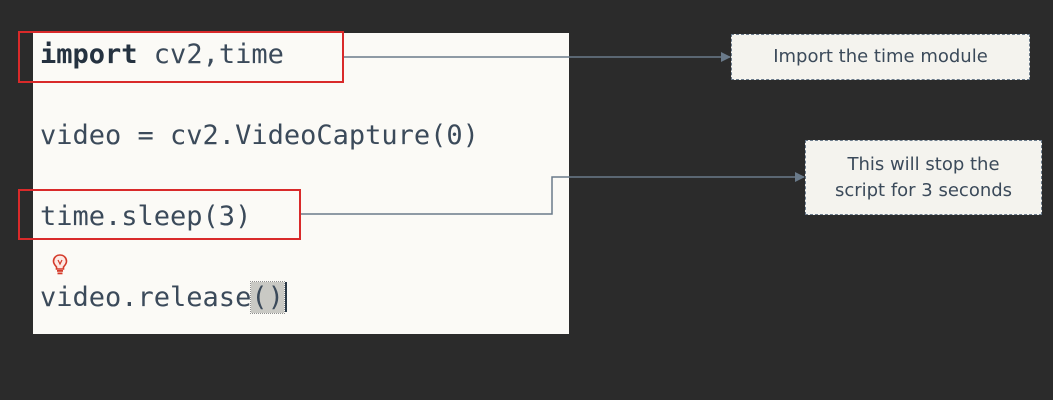 The width and height of the screenshot is (1053, 400). I want to click on sleep-callout: This will stop the script for 3 seconds, so click(923, 177).